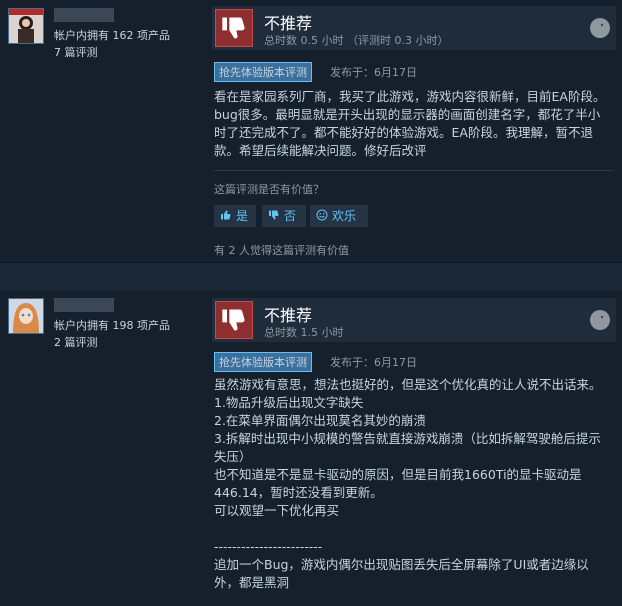  What do you see at coordinates (281, 250) in the screenshot?
I see `helpful-count: 有 2 人觉得这篇评测有价值` at bounding box center [281, 250].